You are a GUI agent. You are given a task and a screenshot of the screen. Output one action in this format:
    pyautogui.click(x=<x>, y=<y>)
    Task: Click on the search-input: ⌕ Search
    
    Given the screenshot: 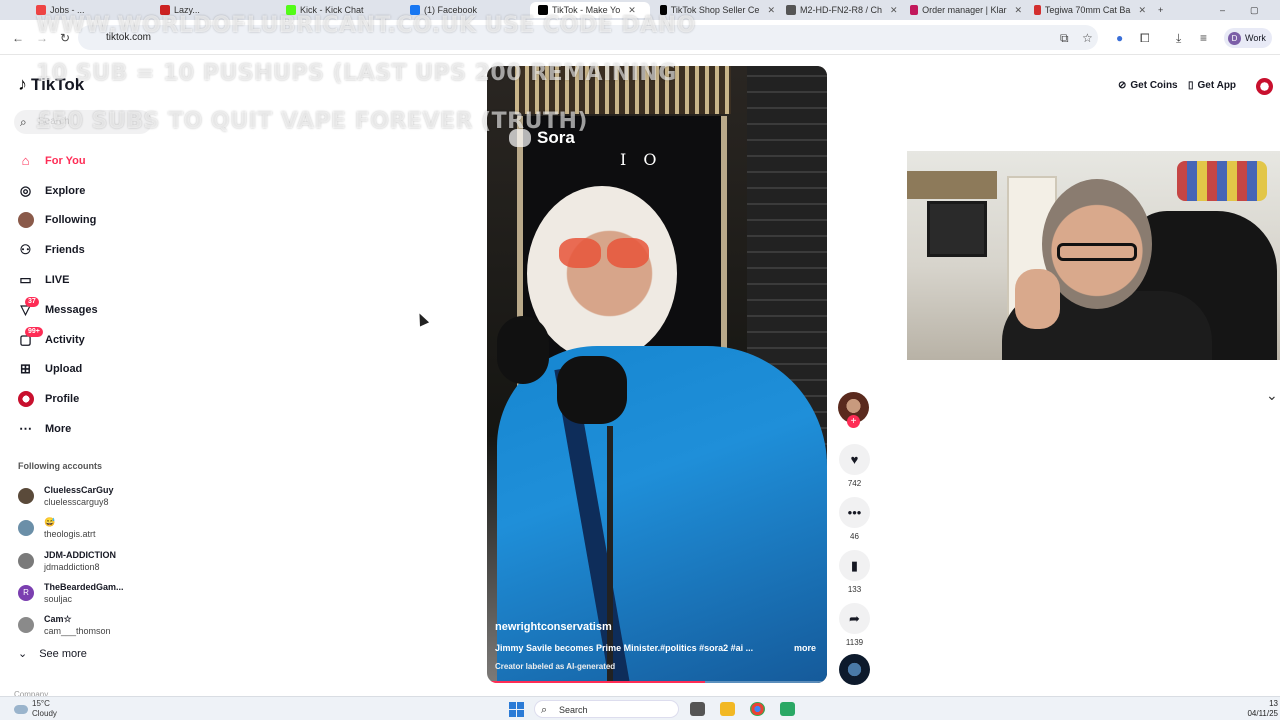 What is the action you would take?
    pyautogui.click(x=83, y=122)
    